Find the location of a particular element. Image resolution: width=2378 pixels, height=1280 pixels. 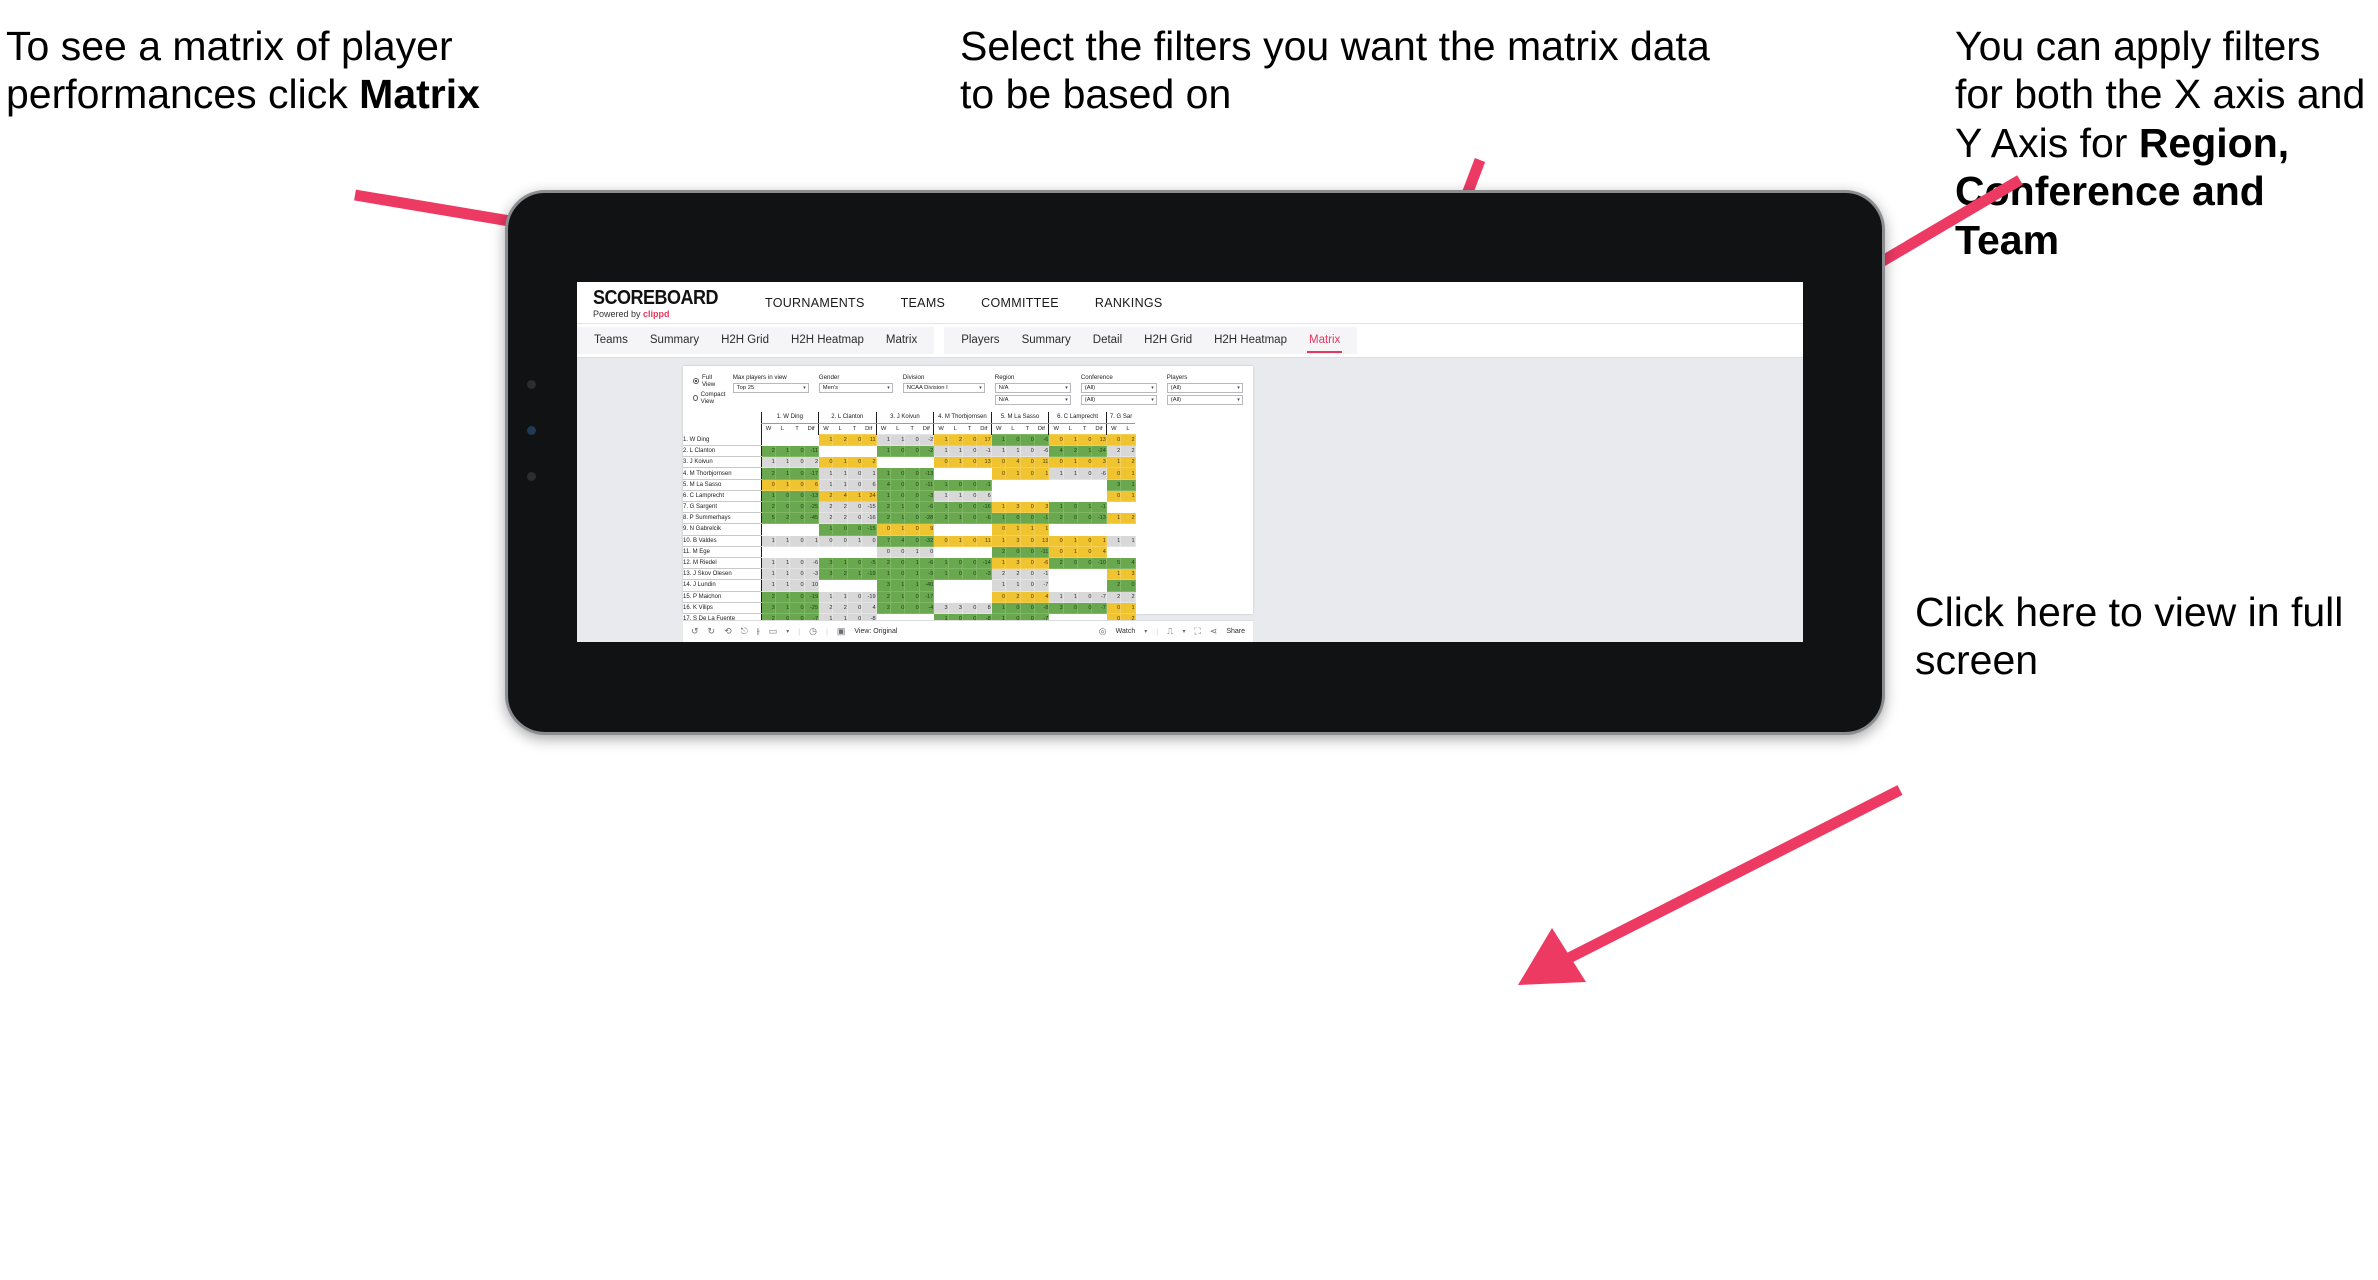

matrix-cell: -4 is located at coordinates (926, 607).